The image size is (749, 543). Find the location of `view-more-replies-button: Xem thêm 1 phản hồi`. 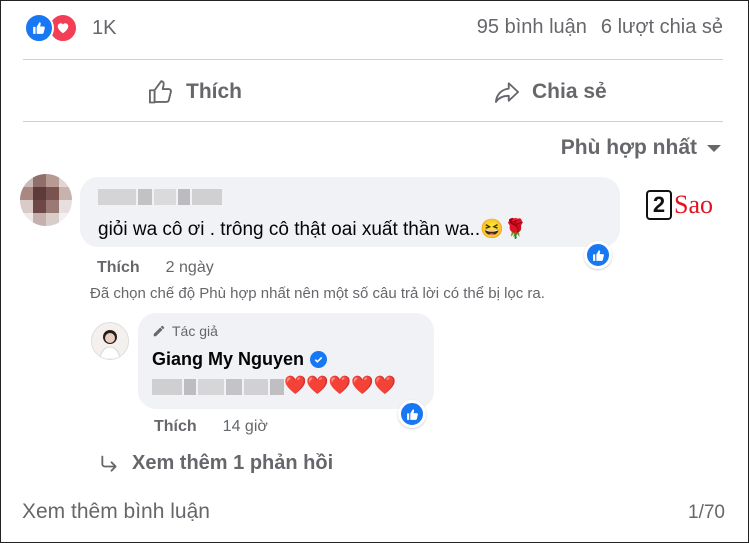

view-more-replies-button: Xem thêm 1 phản hồi is located at coordinates (215, 463).